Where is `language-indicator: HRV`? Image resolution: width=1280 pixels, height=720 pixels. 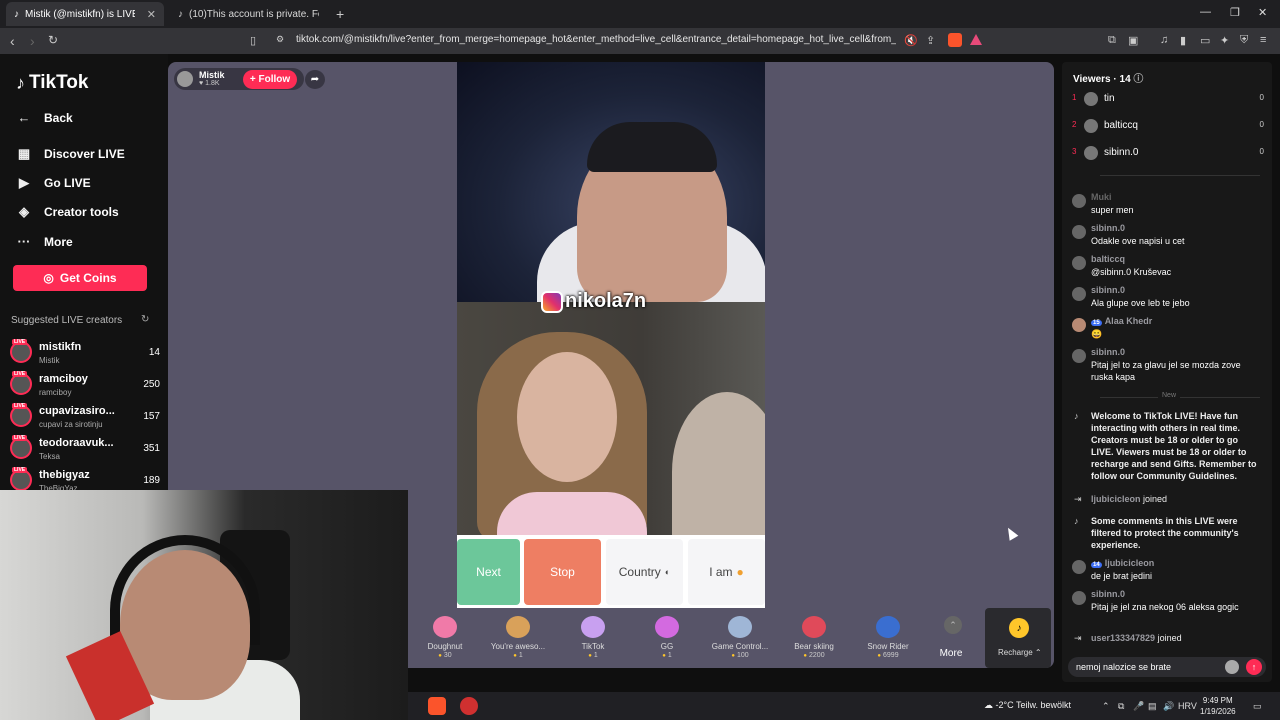 language-indicator: HRV is located at coordinates (1187, 706).